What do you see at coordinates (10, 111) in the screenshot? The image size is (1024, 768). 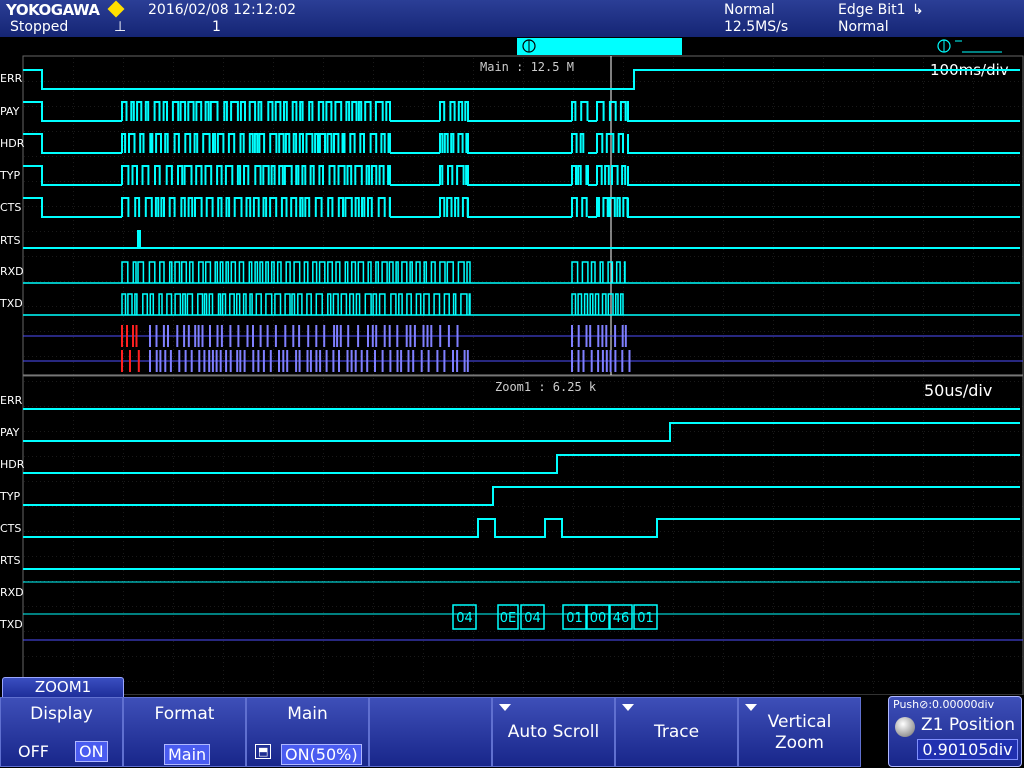 I see `channel-label-pay: PAY` at bounding box center [10, 111].